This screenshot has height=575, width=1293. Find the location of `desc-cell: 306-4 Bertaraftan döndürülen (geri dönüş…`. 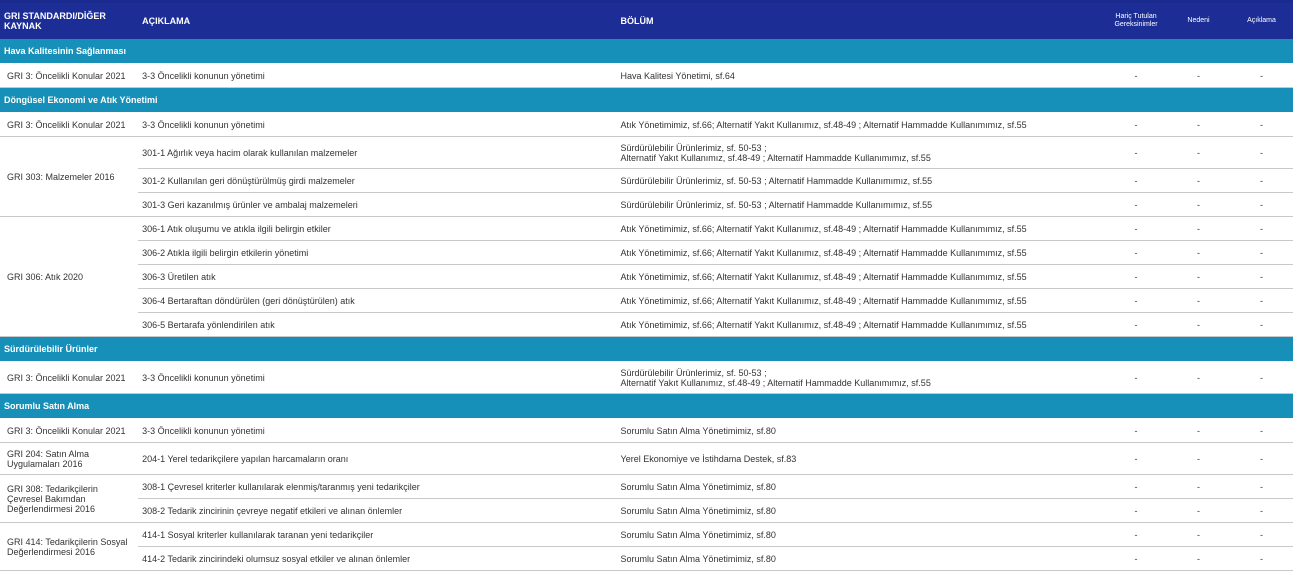

desc-cell: 306-4 Bertaraftan döndürülen (geri dönüş… is located at coordinates (377, 300).